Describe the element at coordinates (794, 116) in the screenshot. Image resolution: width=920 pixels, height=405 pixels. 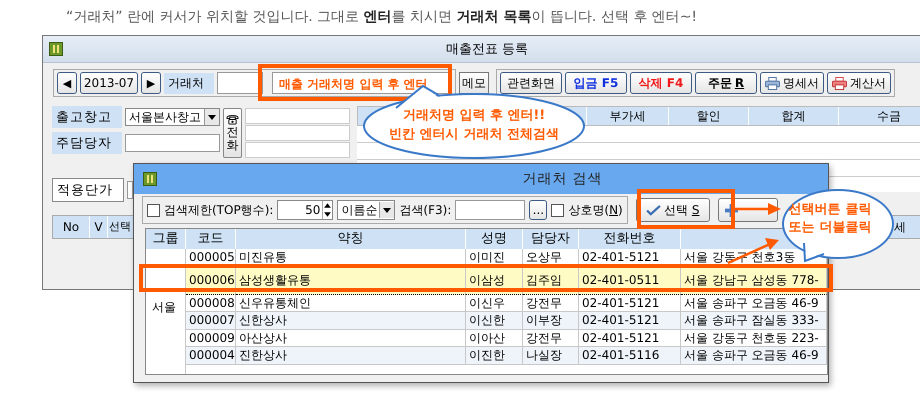
I see `column-header: 합계` at that location.